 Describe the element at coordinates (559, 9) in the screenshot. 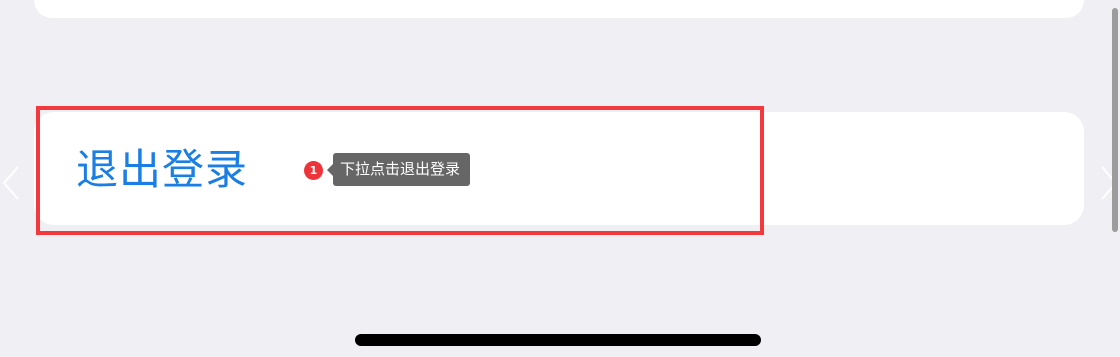

I see `settings-card` at that location.